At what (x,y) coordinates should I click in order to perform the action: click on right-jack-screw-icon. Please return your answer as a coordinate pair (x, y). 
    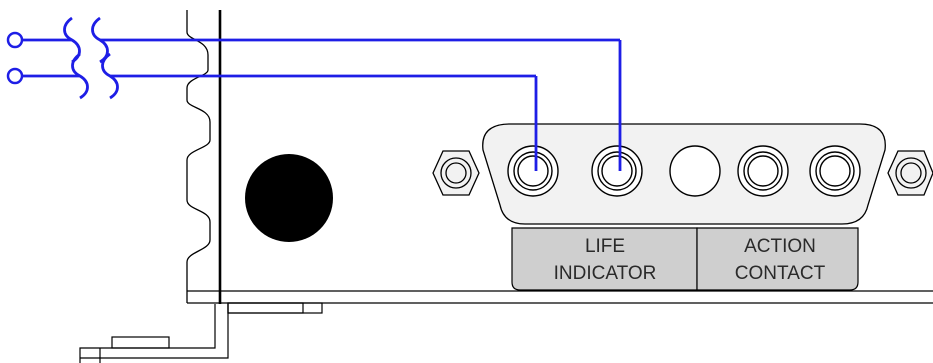
    Looking at the image, I should click on (910, 173).